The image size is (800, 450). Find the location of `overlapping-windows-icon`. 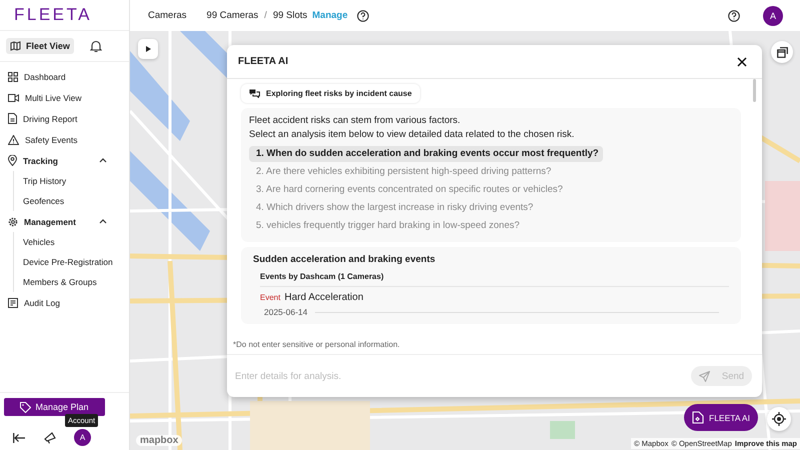

overlapping-windows-icon is located at coordinates (782, 52).